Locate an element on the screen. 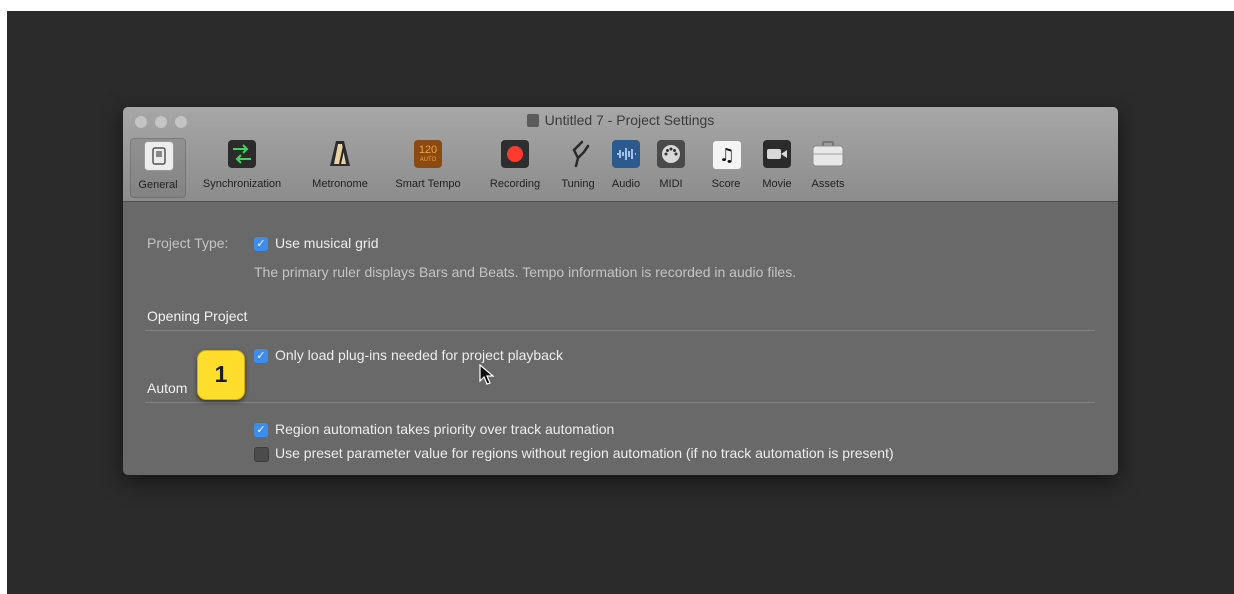  sync-arrows-icon is located at coordinates (242, 154).